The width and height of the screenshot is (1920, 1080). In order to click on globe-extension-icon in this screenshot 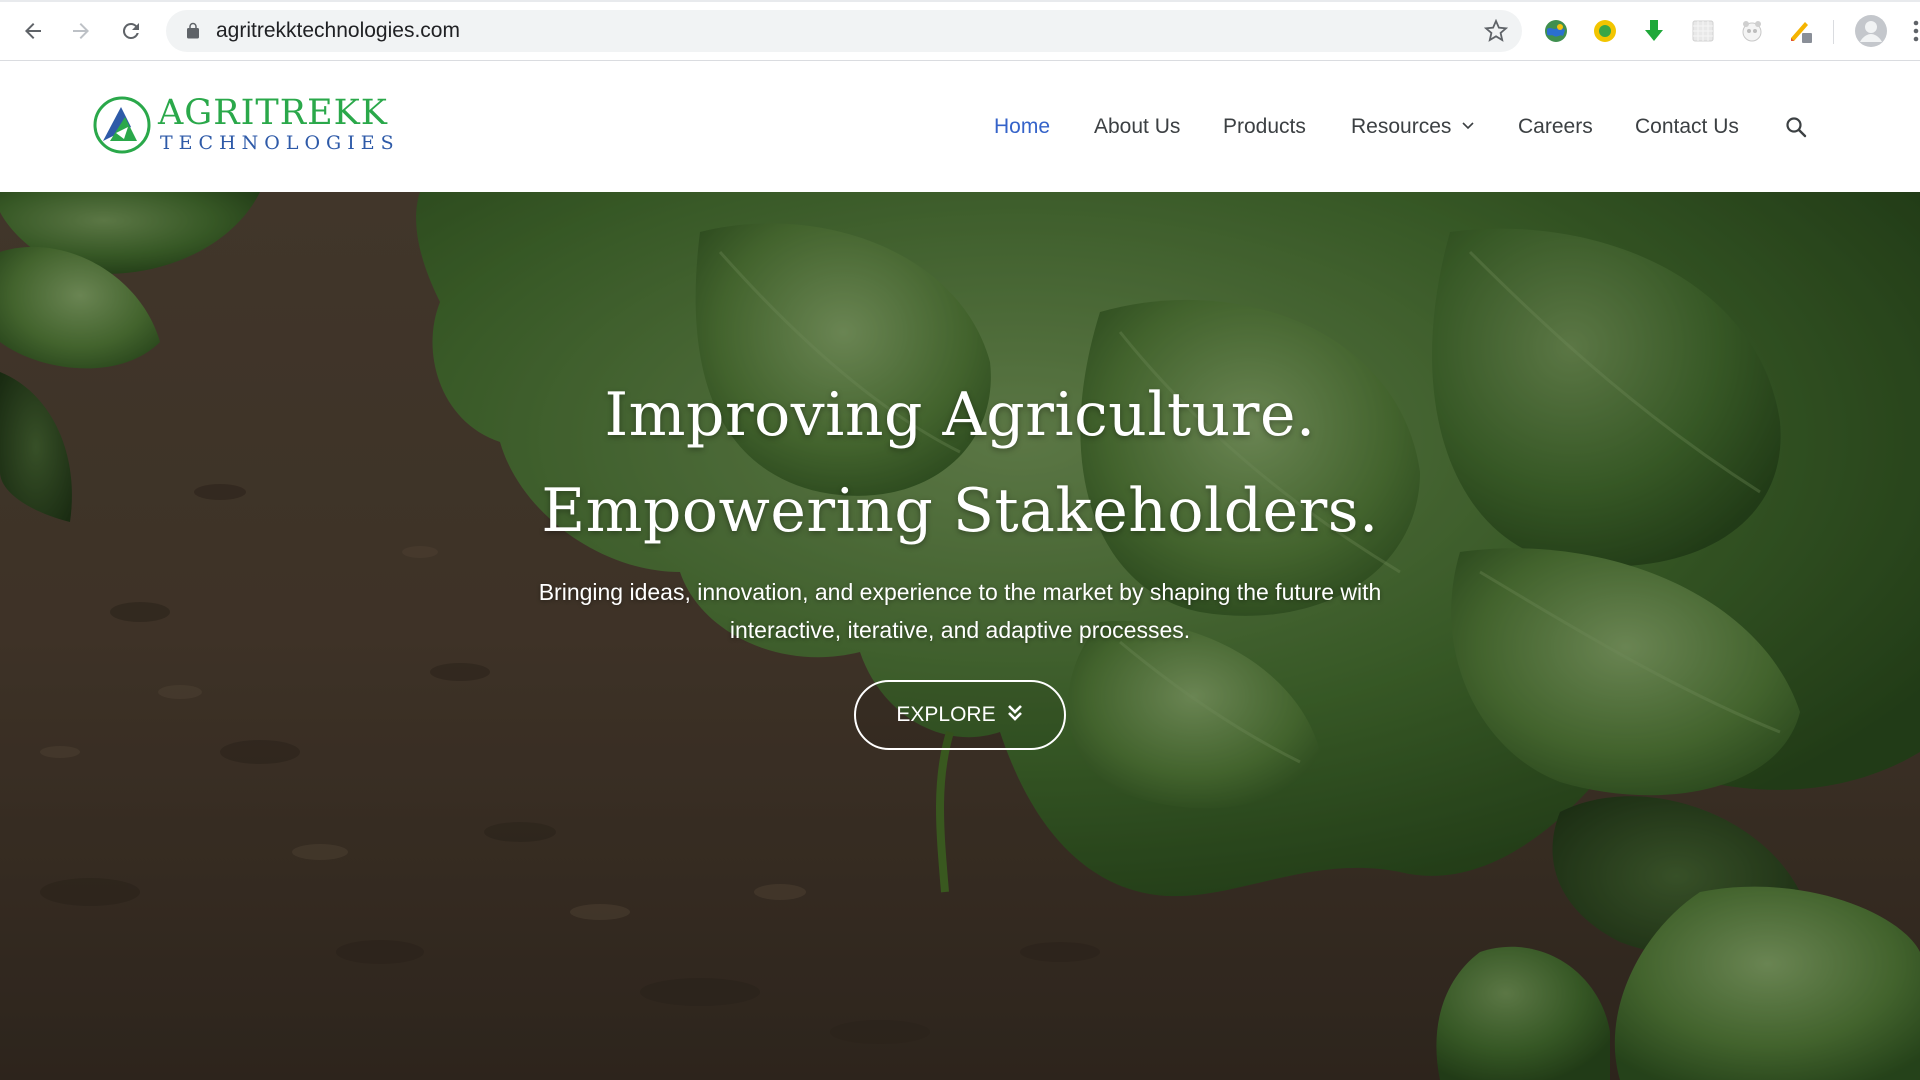, I will do `click(1556, 31)`.